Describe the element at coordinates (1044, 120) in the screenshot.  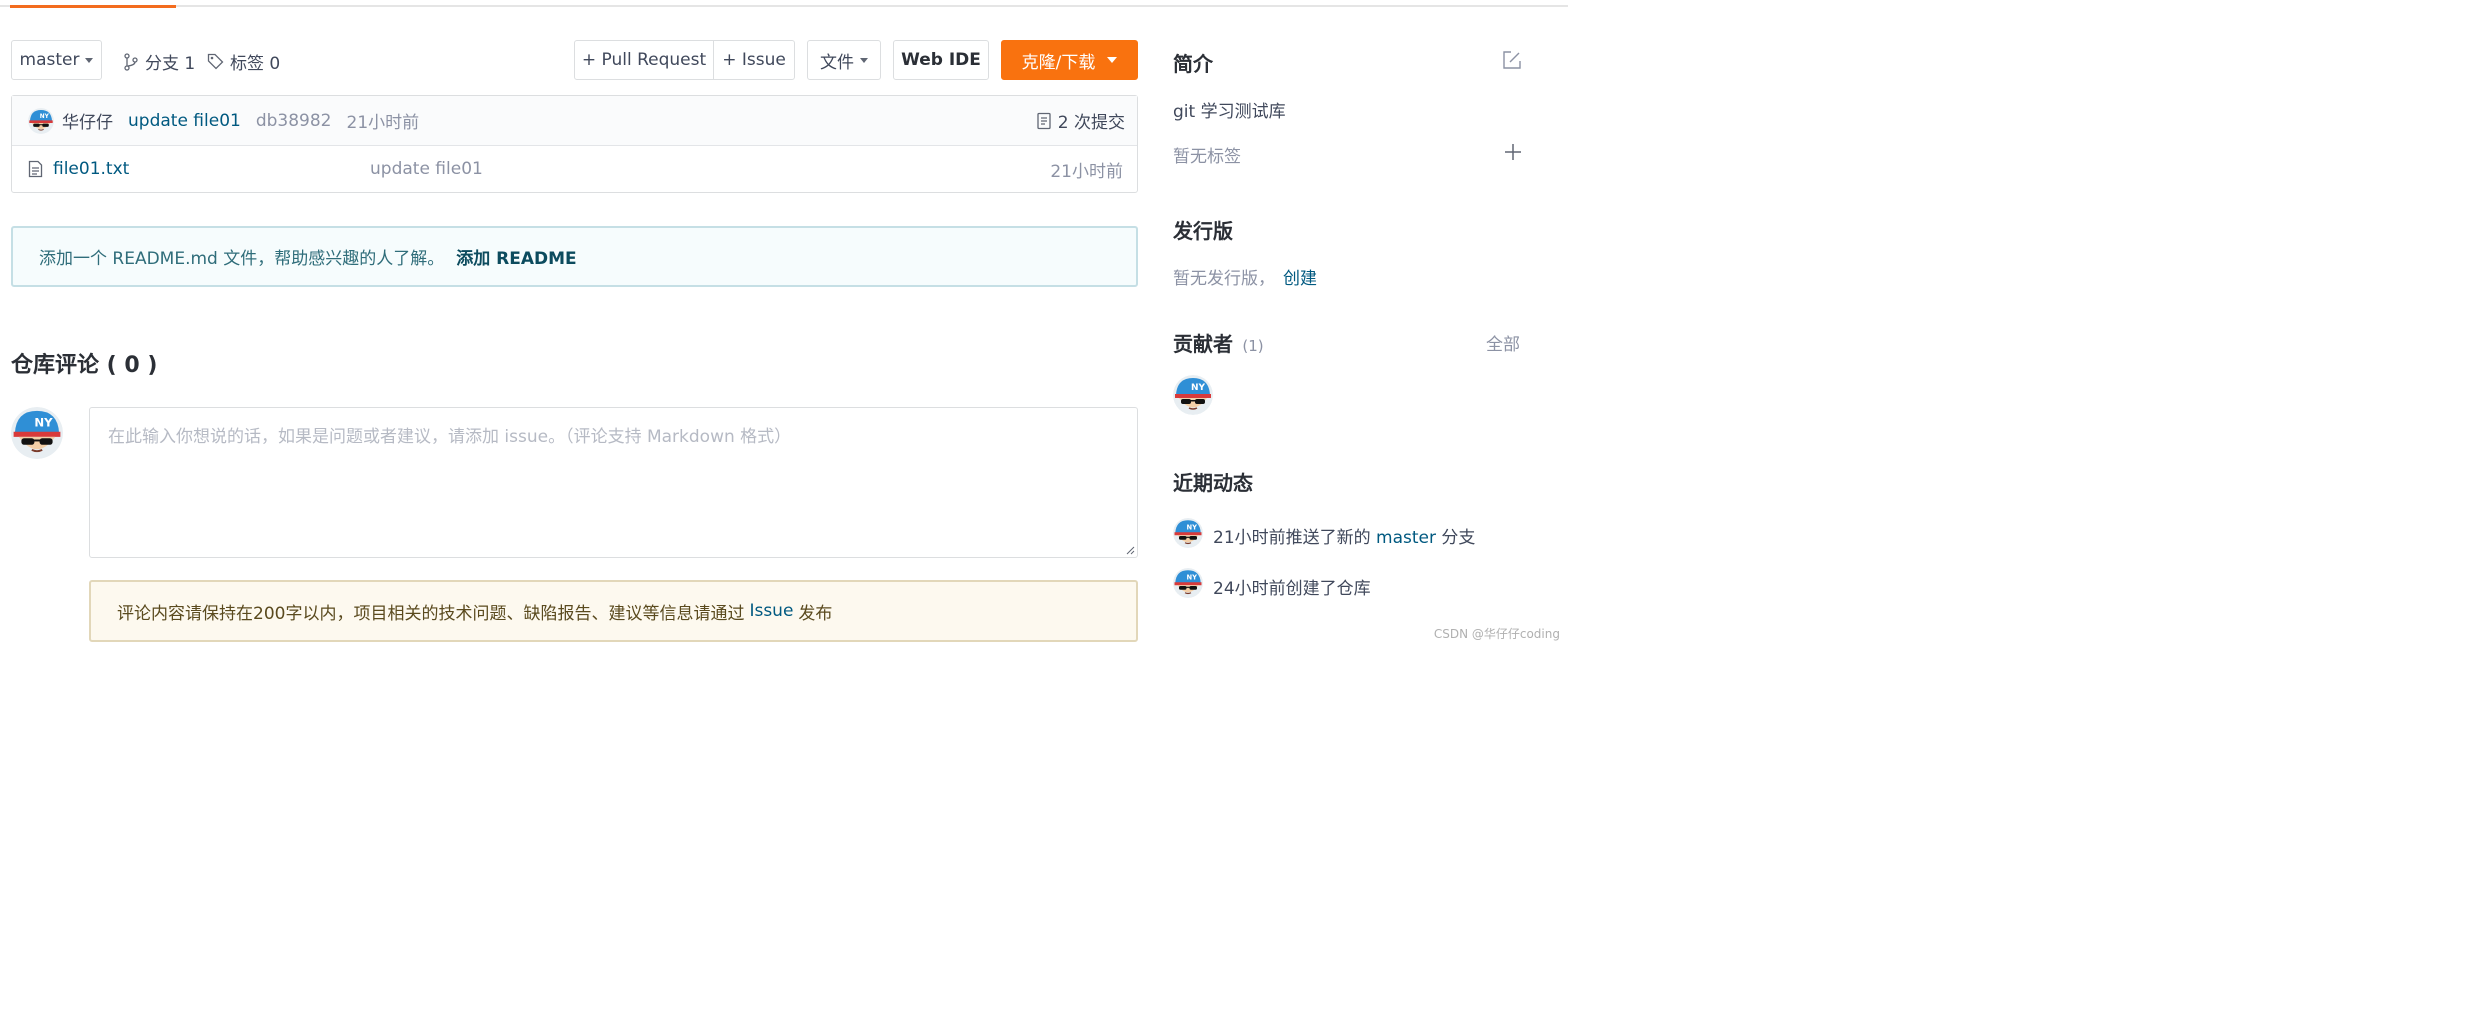
I see `commits-icon` at that location.